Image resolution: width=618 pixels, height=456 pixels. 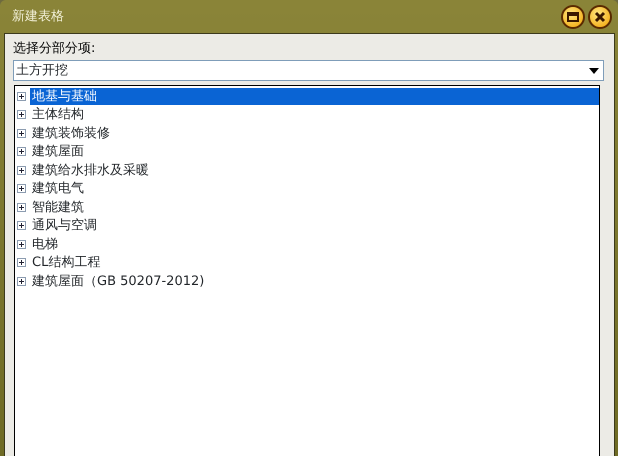 What do you see at coordinates (90, 170) in the screenshot?
I see `tree-item: 建筑给水排水及采暖` at bounding box center [90, 170].